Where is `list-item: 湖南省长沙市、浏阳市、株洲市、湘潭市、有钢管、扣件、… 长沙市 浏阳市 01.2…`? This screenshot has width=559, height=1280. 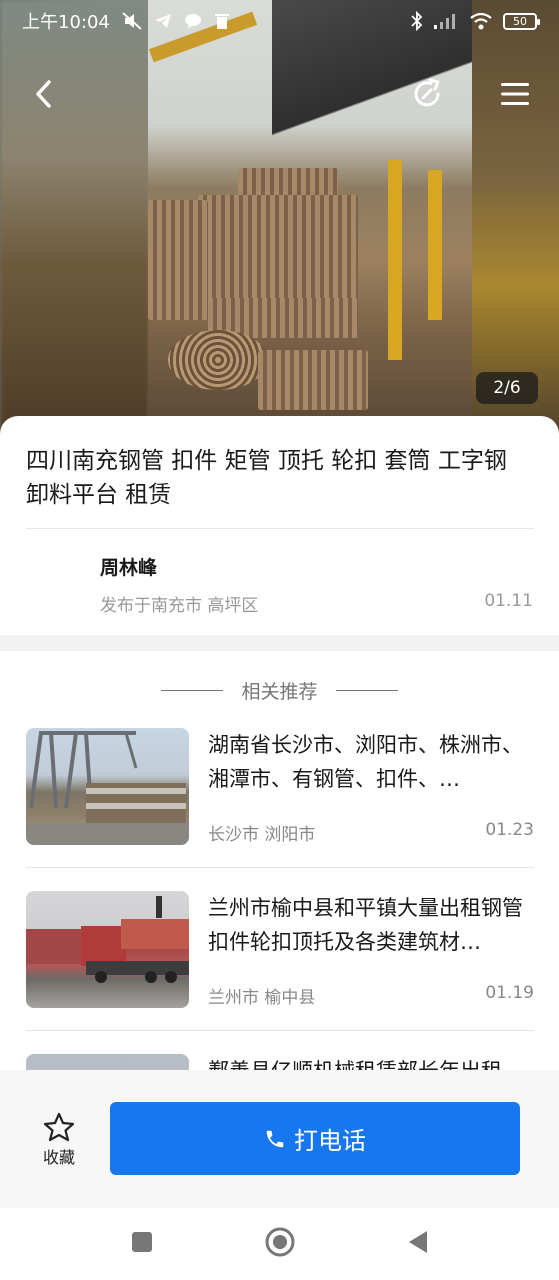
list-item: 湖南省长沙市、浏阳市、株洲市、湘潭市、有钢管、扣件、… 长沙市 浏阳市 01.2… is located at coordinates (280, 788).